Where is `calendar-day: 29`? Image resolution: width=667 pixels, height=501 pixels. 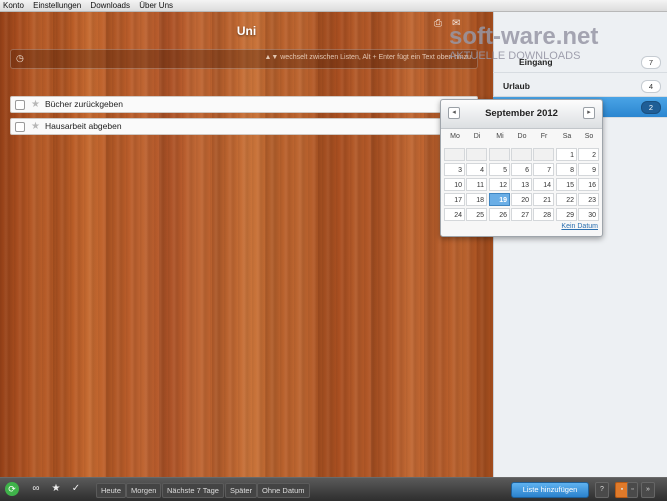 calendar-day: 29 is located at coordinates (566, 214).